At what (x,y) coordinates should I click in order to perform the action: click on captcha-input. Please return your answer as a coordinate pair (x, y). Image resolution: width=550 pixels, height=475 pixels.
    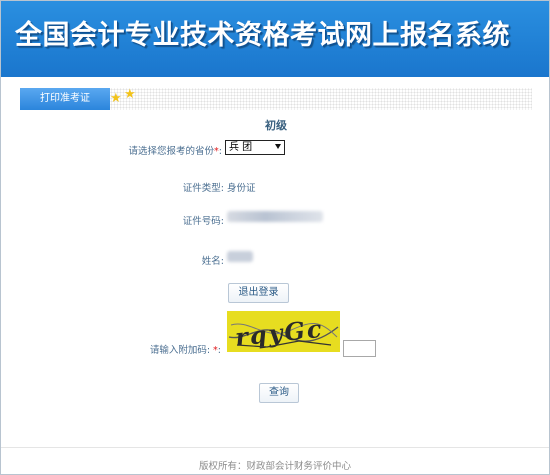
    Looking at the image, I should click on (359, 348).